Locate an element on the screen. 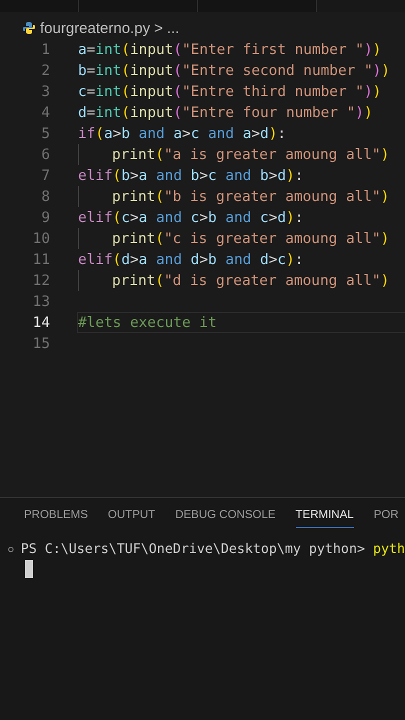  code-line: elif(b>a and b>c and b>d): is located at coordinates (191, 176).